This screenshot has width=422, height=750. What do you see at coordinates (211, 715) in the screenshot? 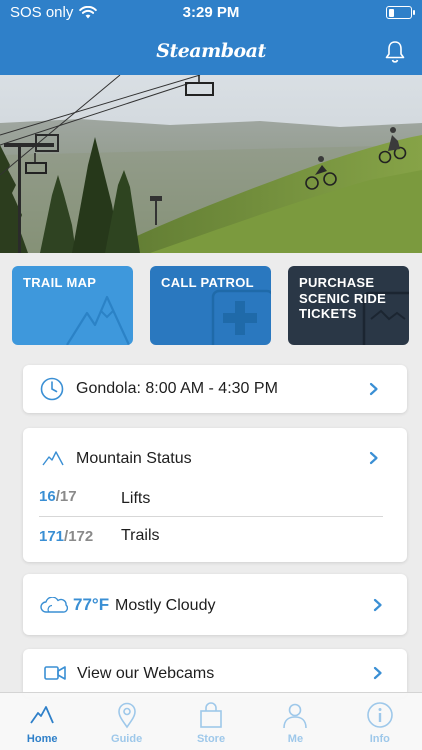
I see `shopping-bag-icon` at bounding box center [211, 715].